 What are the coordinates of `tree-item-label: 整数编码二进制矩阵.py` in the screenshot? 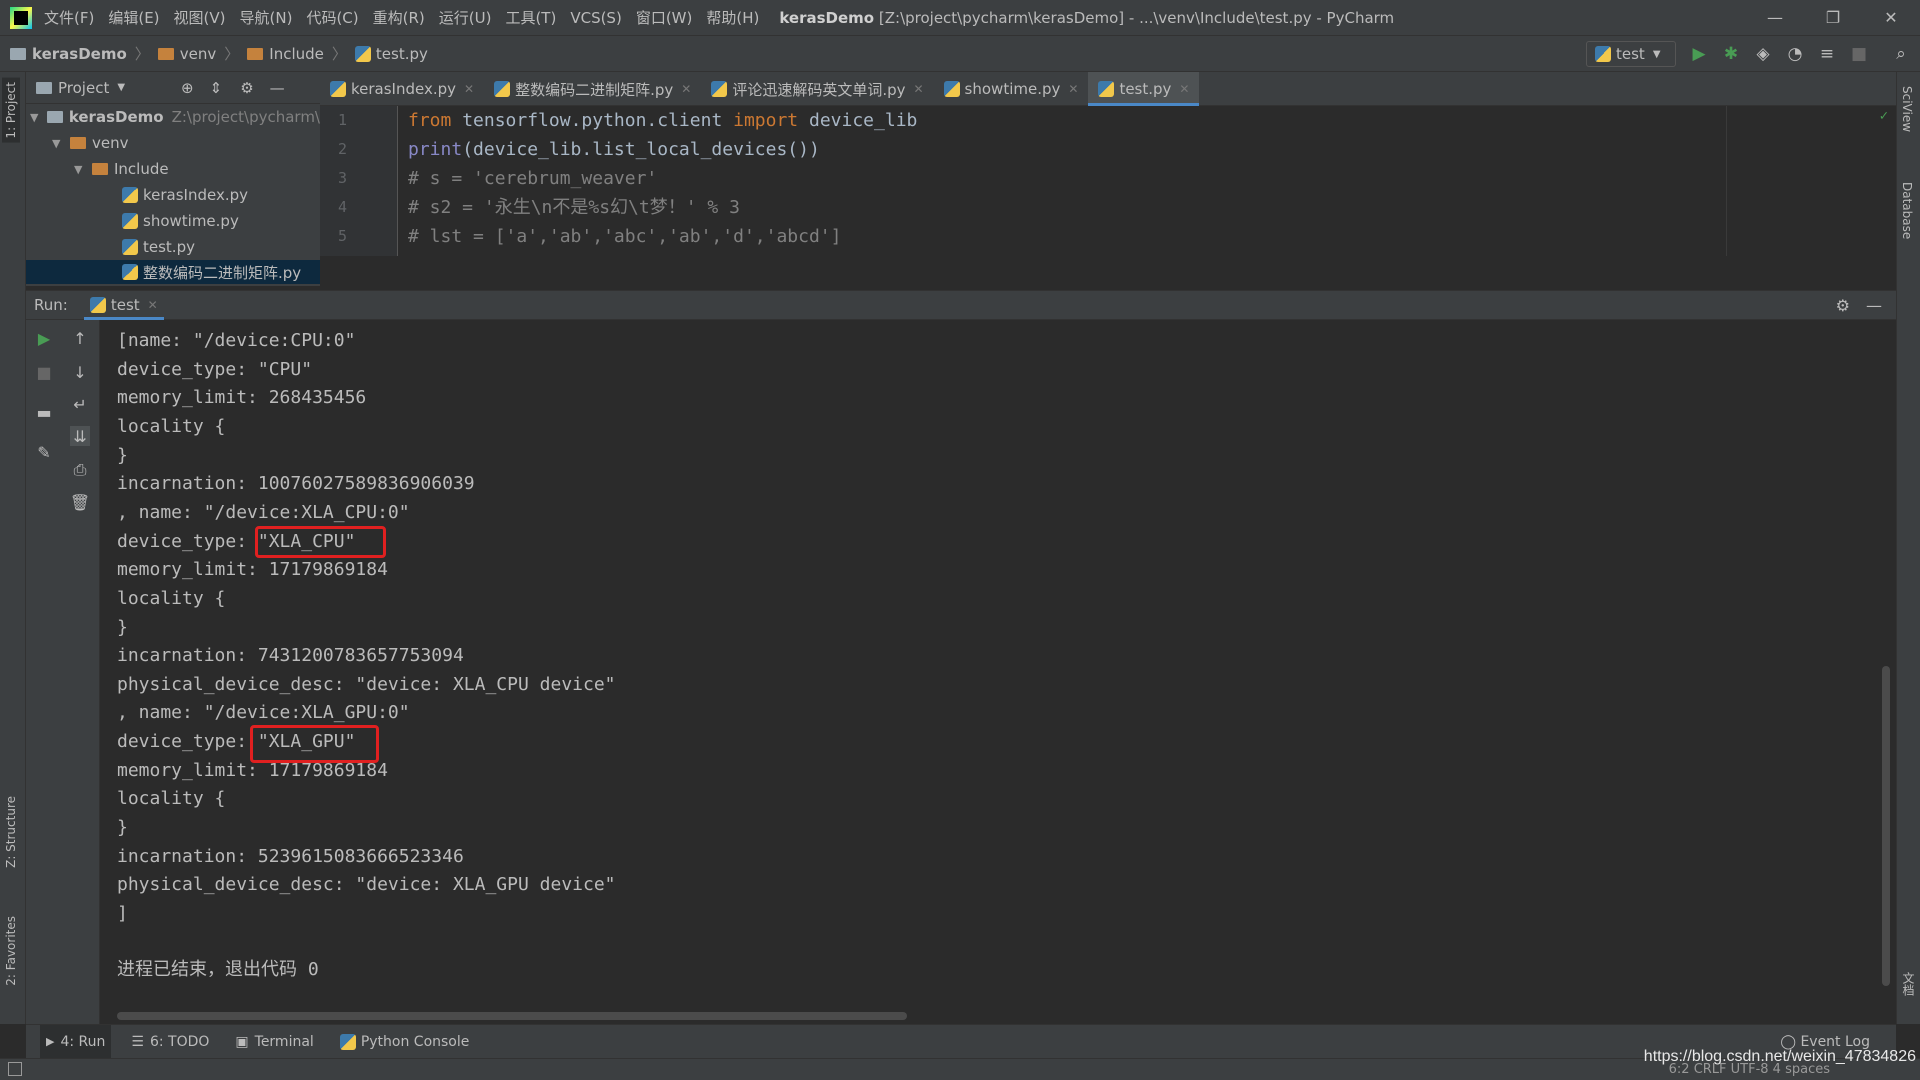 It's located at (222, 272).